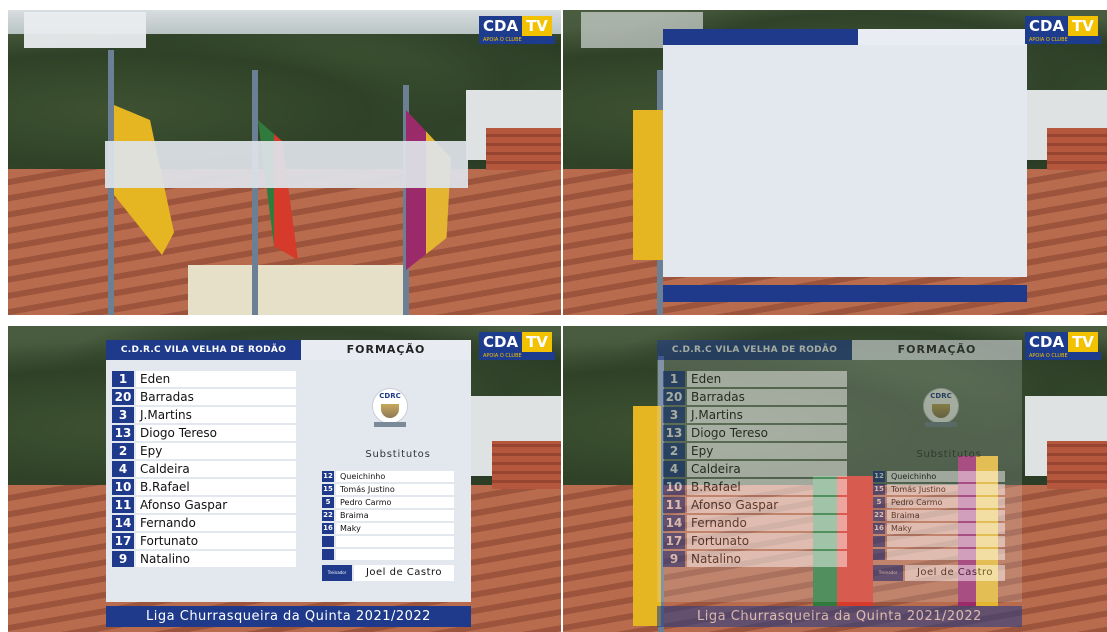 This screenshot has height=632, width=1107. I want to click on player-row: 11 Afonso Gaspar, so click(755, 506).